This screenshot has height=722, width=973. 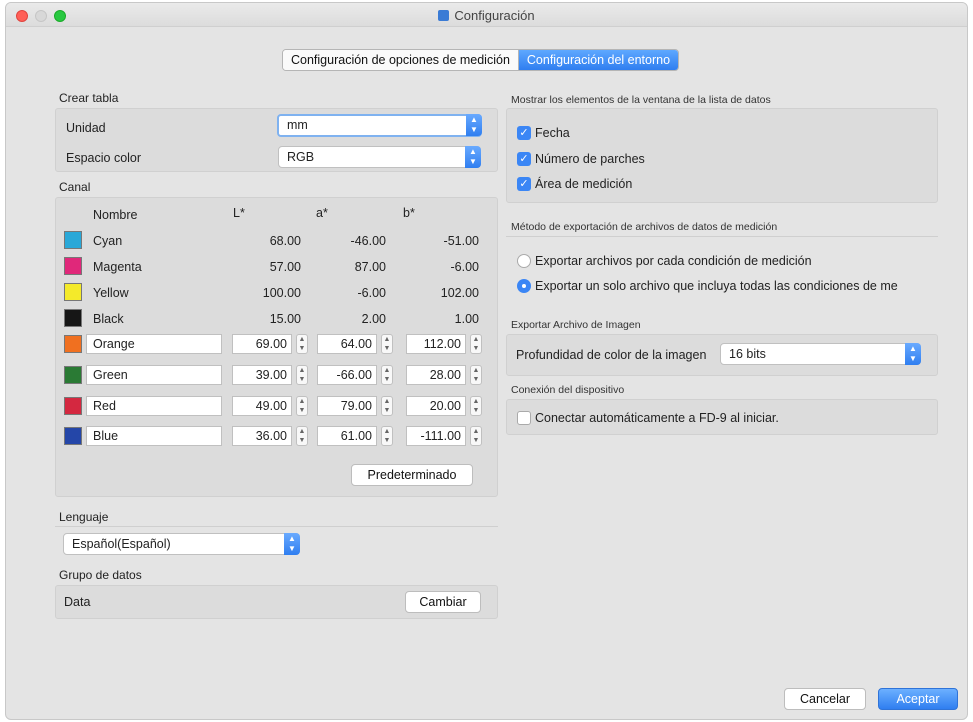 What do you see at coordinates (104, 158) in the screenshot?
I see `espacio-color-label: Espacio color` at bounding box center [104, 158].